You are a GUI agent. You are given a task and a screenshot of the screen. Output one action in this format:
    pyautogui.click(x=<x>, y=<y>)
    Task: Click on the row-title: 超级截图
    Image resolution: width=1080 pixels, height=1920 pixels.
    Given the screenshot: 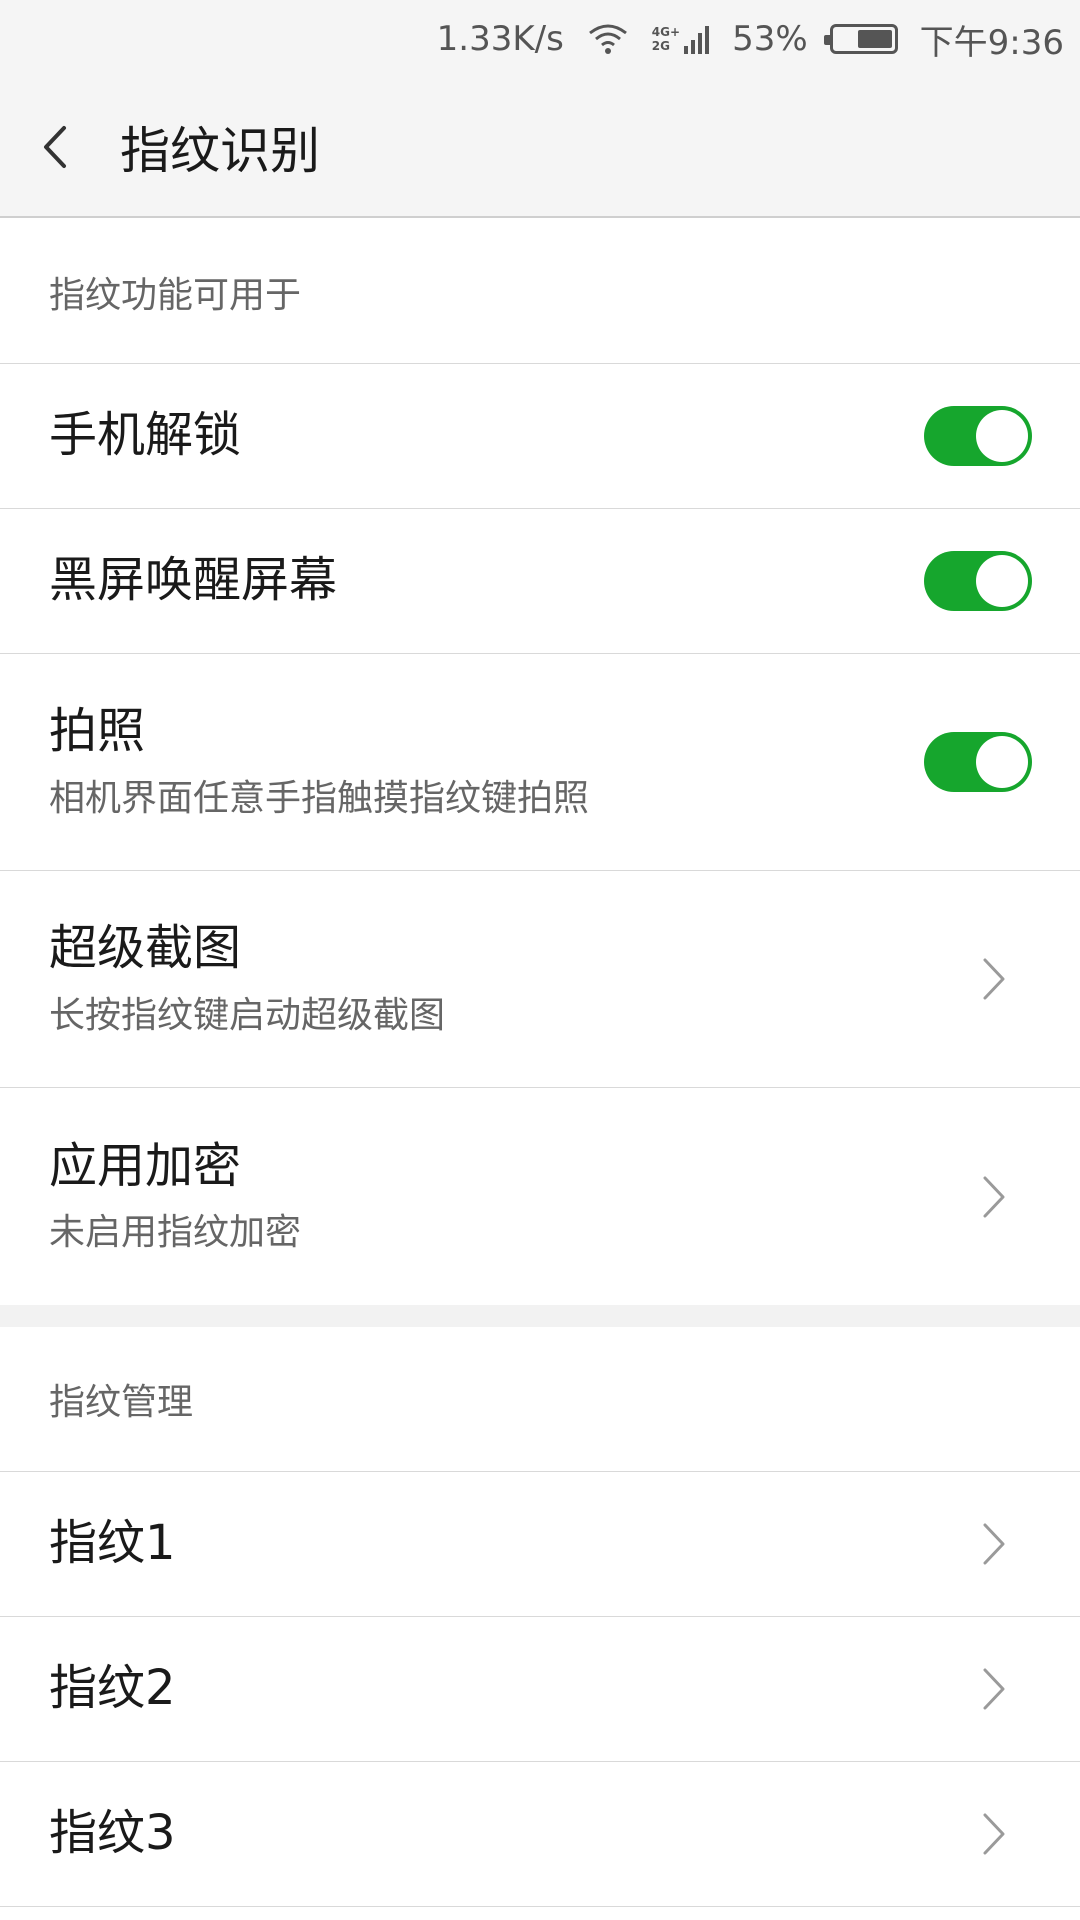 What is the action you would take?
    pyautogui.click(x=145, y=948)
    